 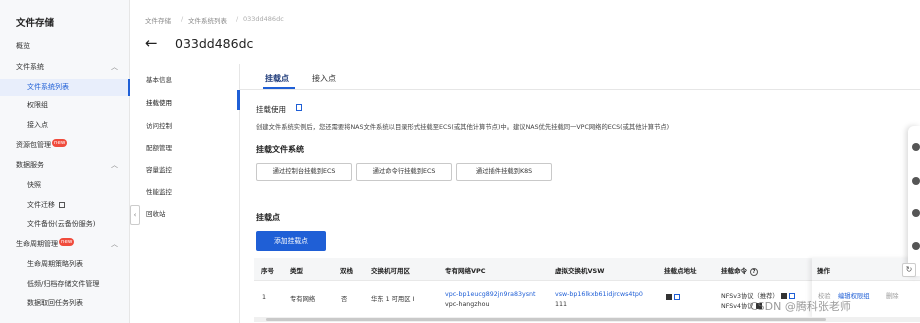 I want to click on refresh-icon: ↻, so click(x=909, y=270).